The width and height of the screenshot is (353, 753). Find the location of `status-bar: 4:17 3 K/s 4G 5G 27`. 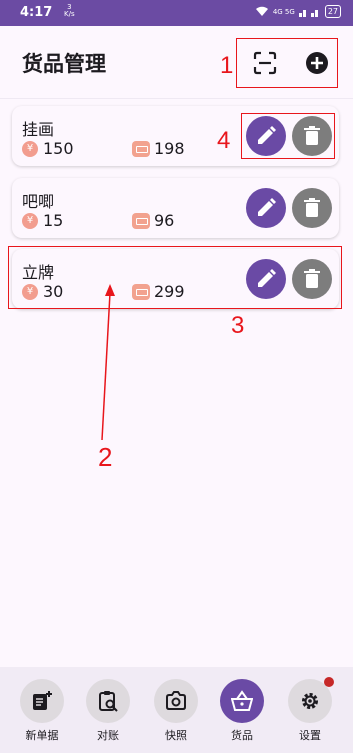

status-bar: 4:17 3 K/s 4G 5G 27 is located at coordinates (176, 13).